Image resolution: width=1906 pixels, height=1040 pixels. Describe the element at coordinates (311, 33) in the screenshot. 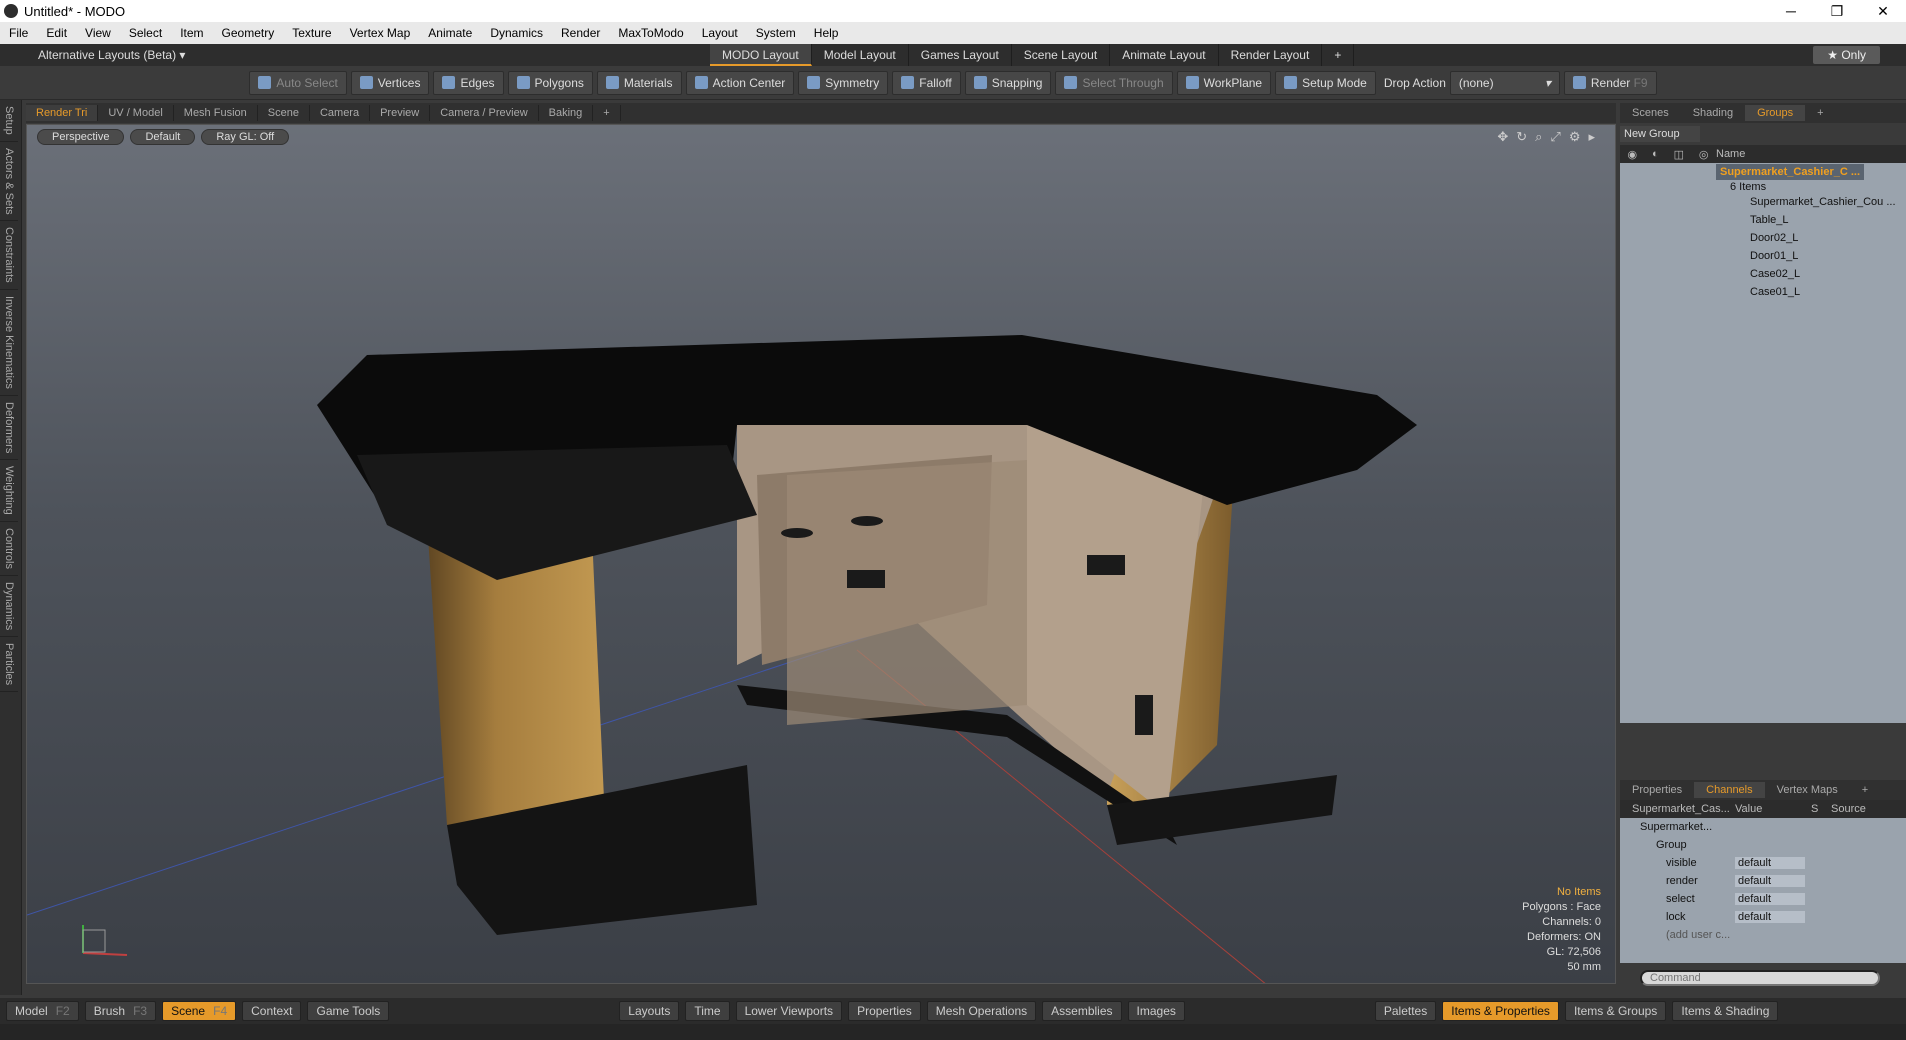

I see `menu-texture: Texture` at that location.